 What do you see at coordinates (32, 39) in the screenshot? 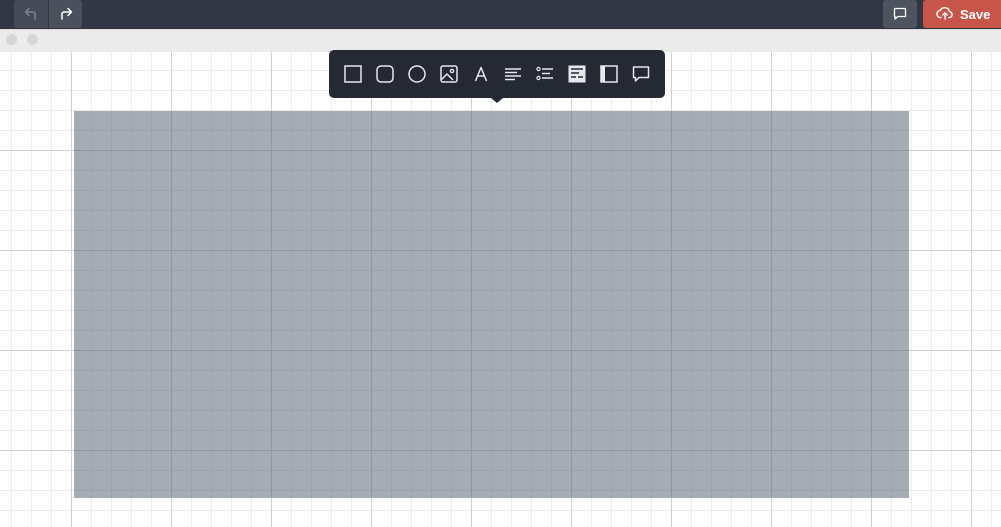
I see `window-minimize-dot` at bounding box center [32, 39].